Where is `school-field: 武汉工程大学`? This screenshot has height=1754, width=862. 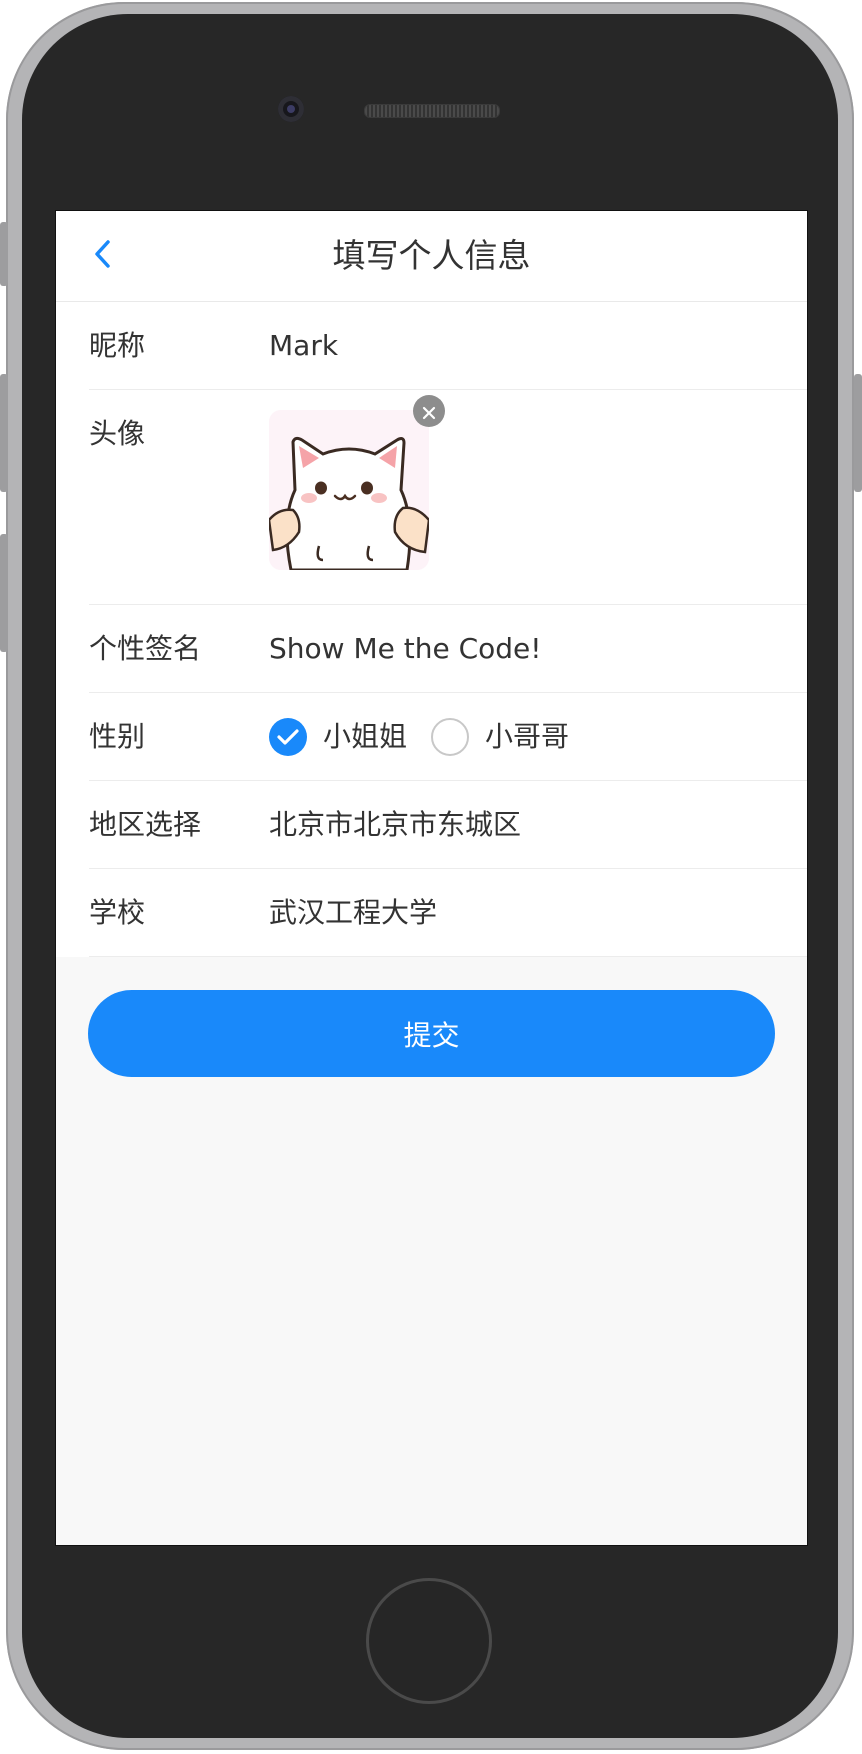
school-field: 武汉工程大学 is located at coordinates (538, 912).